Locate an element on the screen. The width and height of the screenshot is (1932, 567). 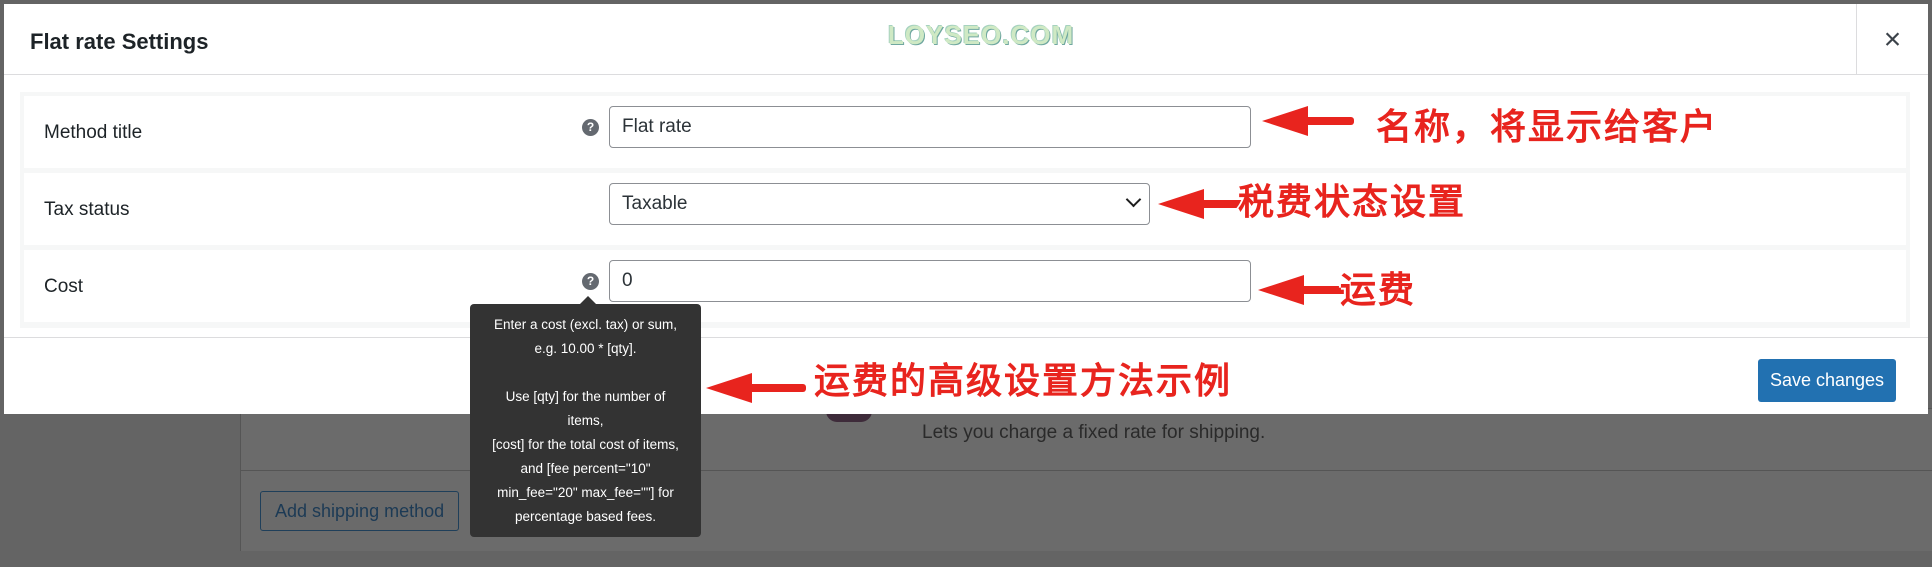
tax-status-select: Taxable is located at coordinates (879, 204).